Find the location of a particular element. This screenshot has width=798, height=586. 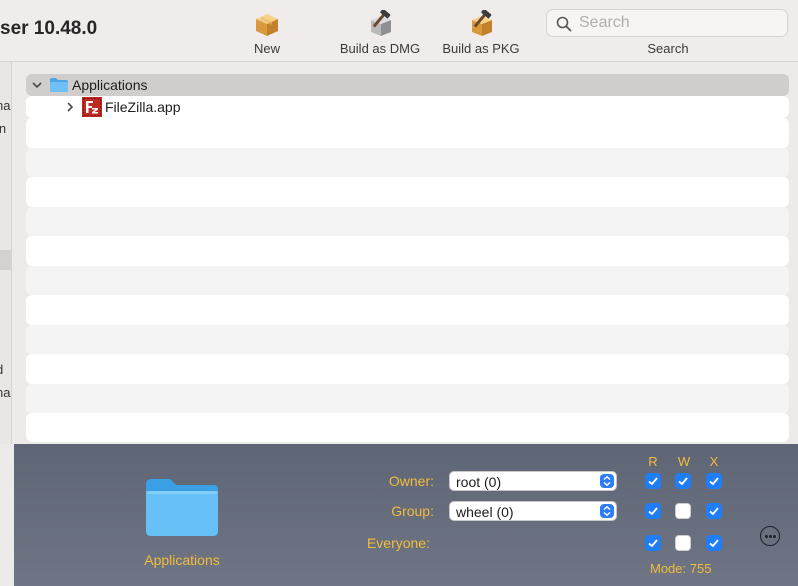

chevron-right-icon is located at coordinates (70, 107).